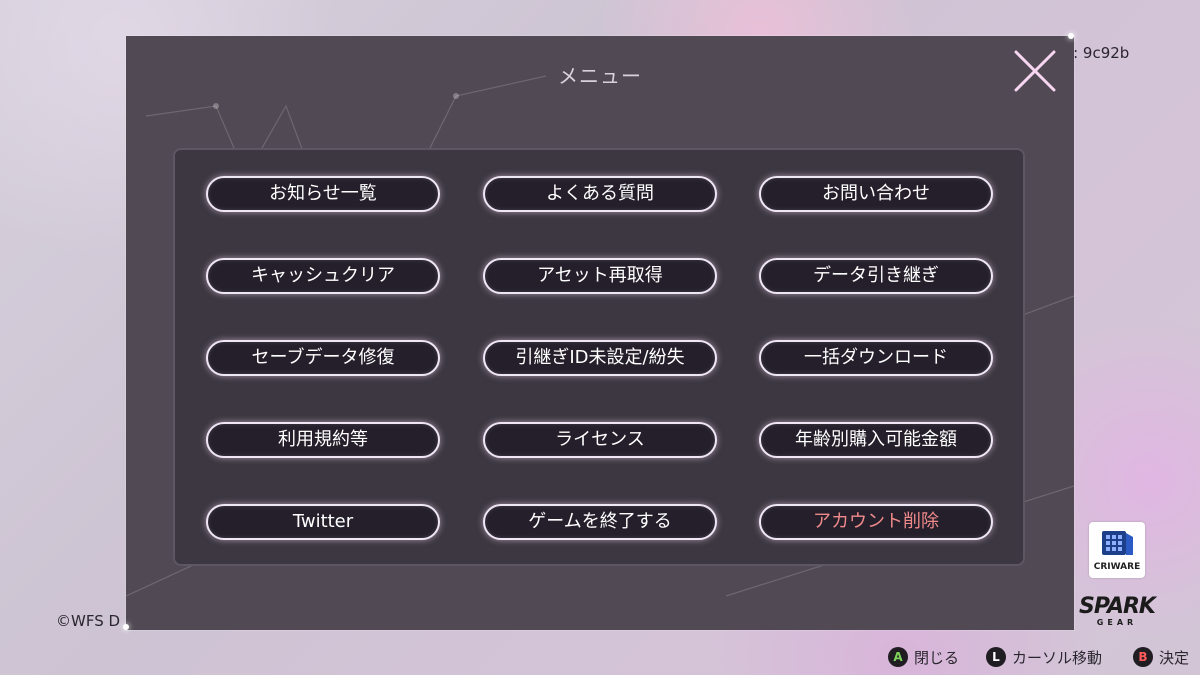 This screenshot has height=675, width=1200. I want to click on contact-button: お問い合わせ, so click(876, 194).